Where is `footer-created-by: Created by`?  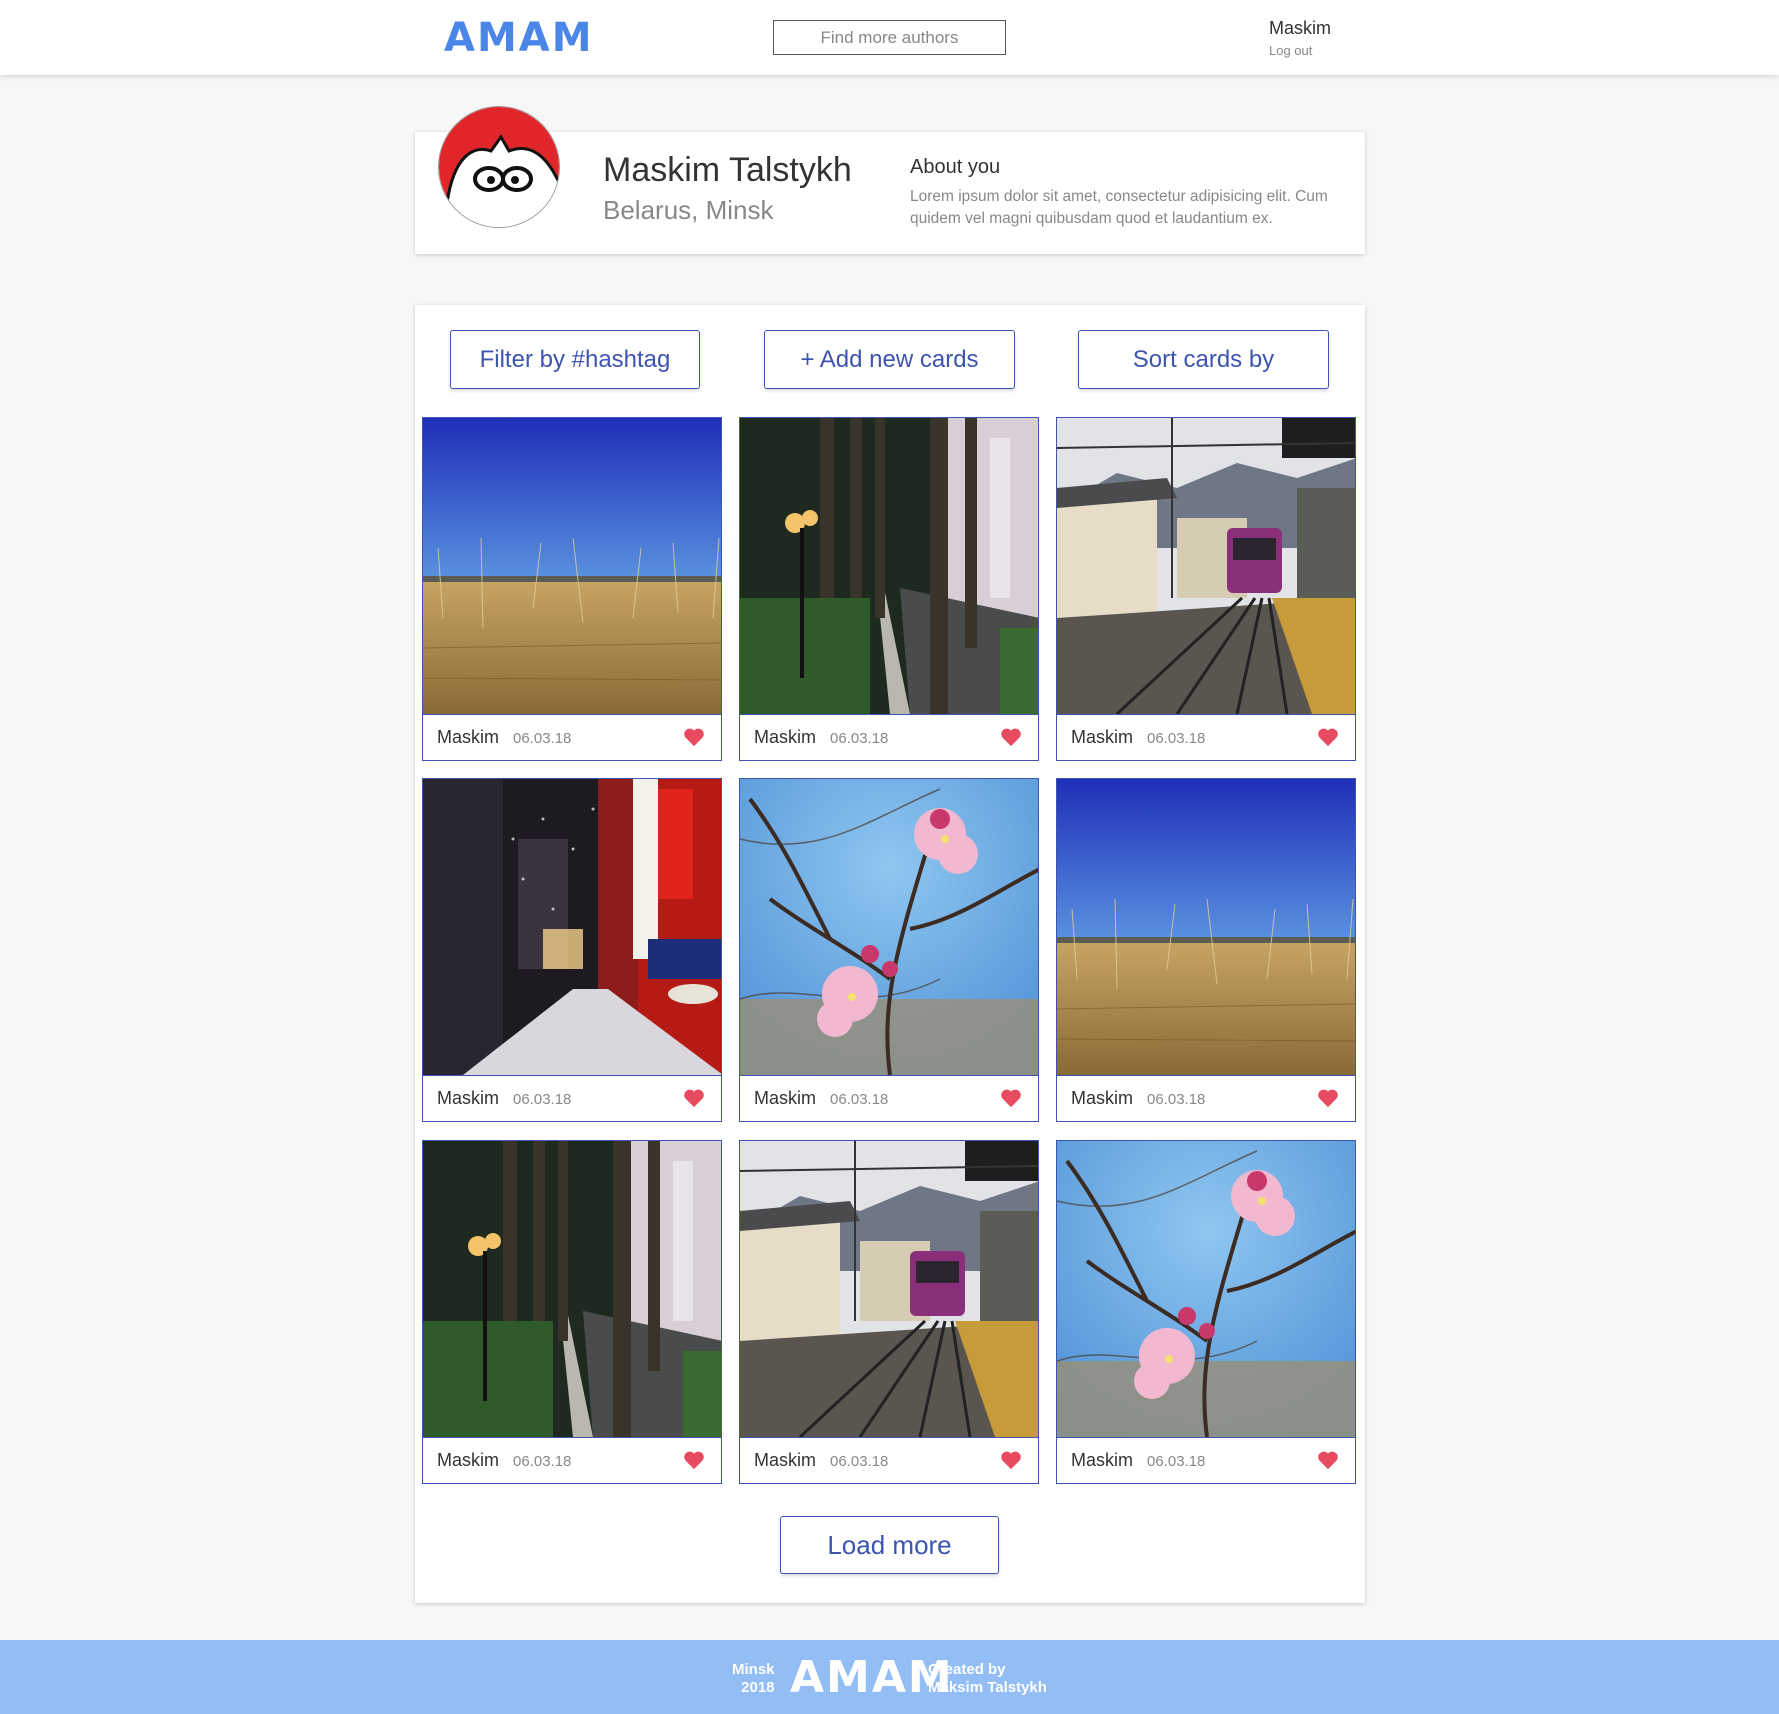 footer-created-by: Created by is located at coordinates (967, 1669).